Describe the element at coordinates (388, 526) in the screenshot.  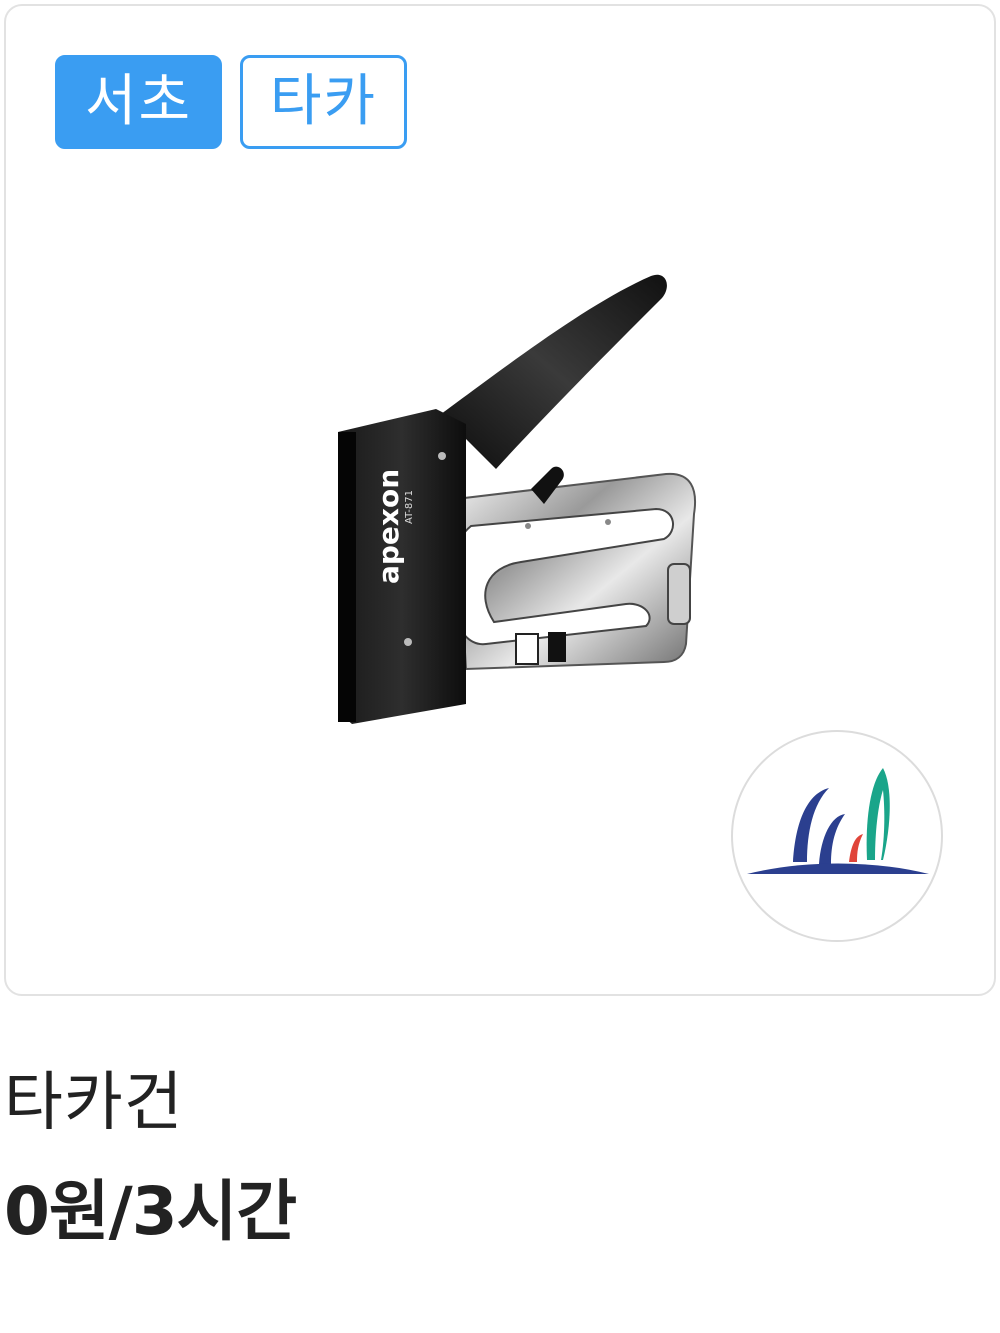
I see `brand-text: apexon` at that location.